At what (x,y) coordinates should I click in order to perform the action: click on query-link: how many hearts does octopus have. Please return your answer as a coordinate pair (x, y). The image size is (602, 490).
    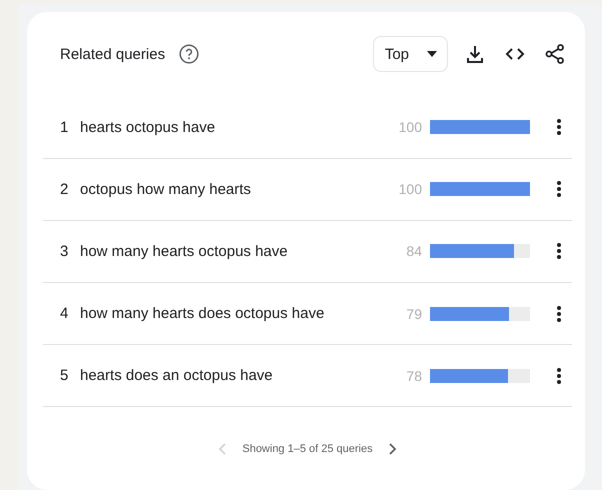
    Looking at the image, I should click on (231, 313).